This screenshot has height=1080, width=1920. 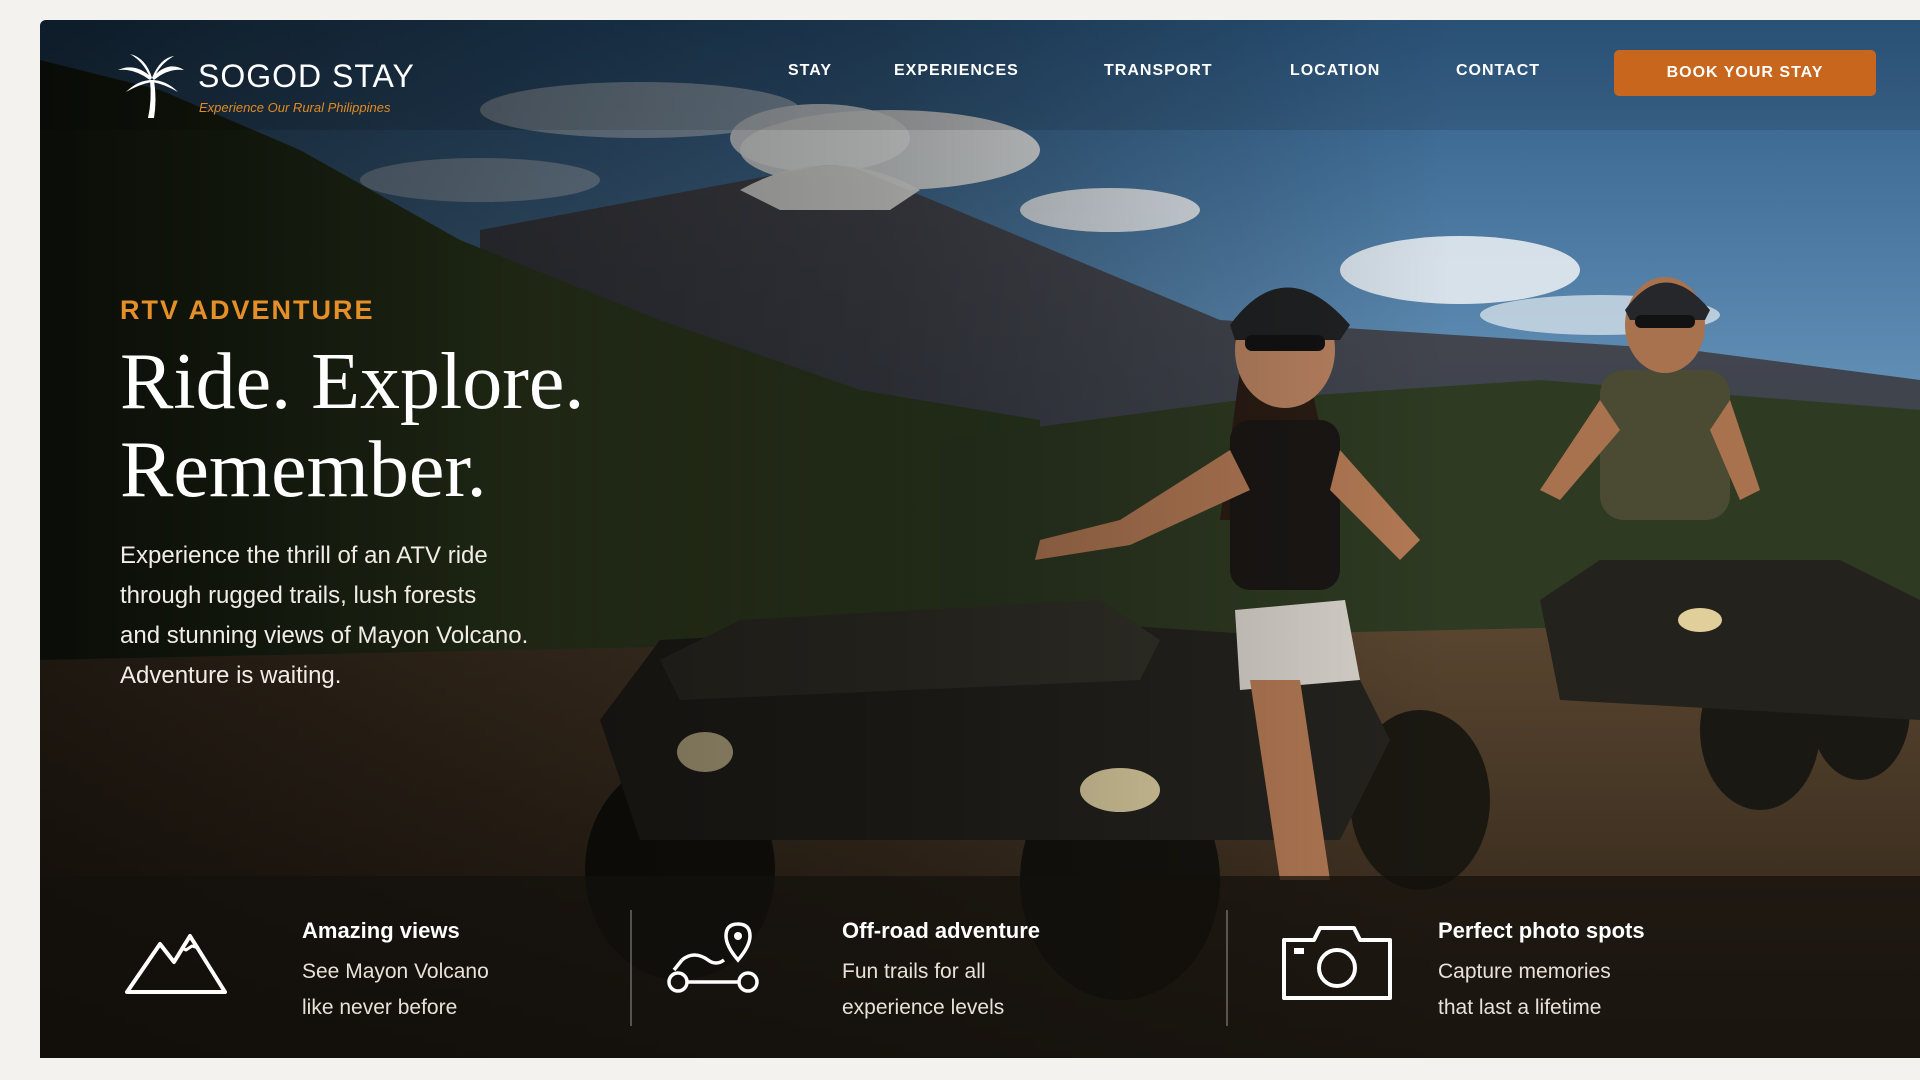 What do you see at coordinates (304, 555) in the screenshot?
I see `hero-description-line-1: Experience the thrill of an ATV ride` at bounding box center [304, 555].